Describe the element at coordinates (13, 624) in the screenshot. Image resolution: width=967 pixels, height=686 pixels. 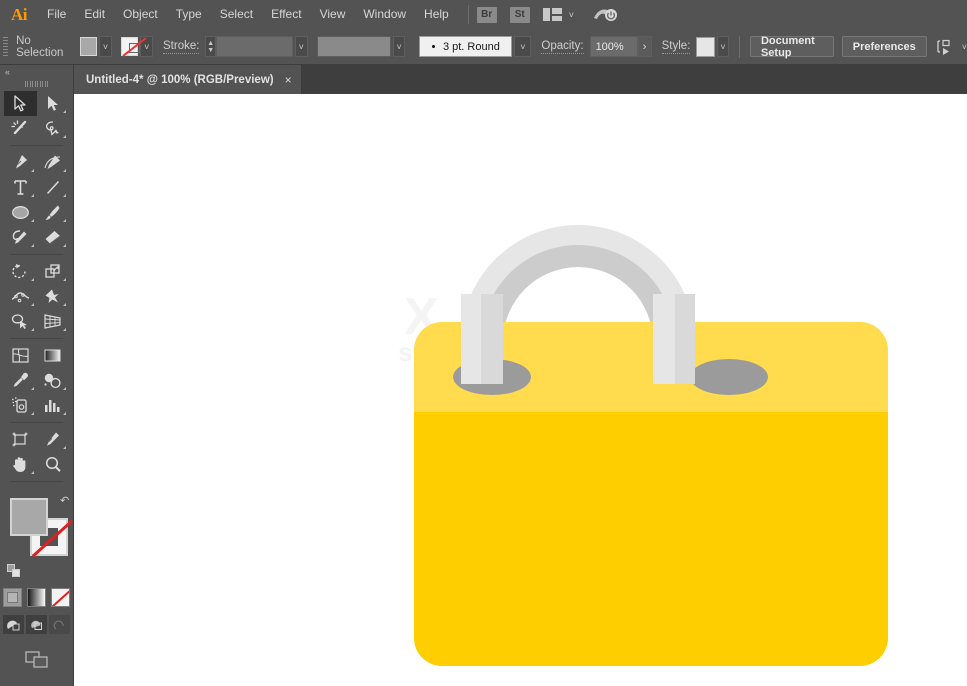
I see `draw-normal-button` at that location.